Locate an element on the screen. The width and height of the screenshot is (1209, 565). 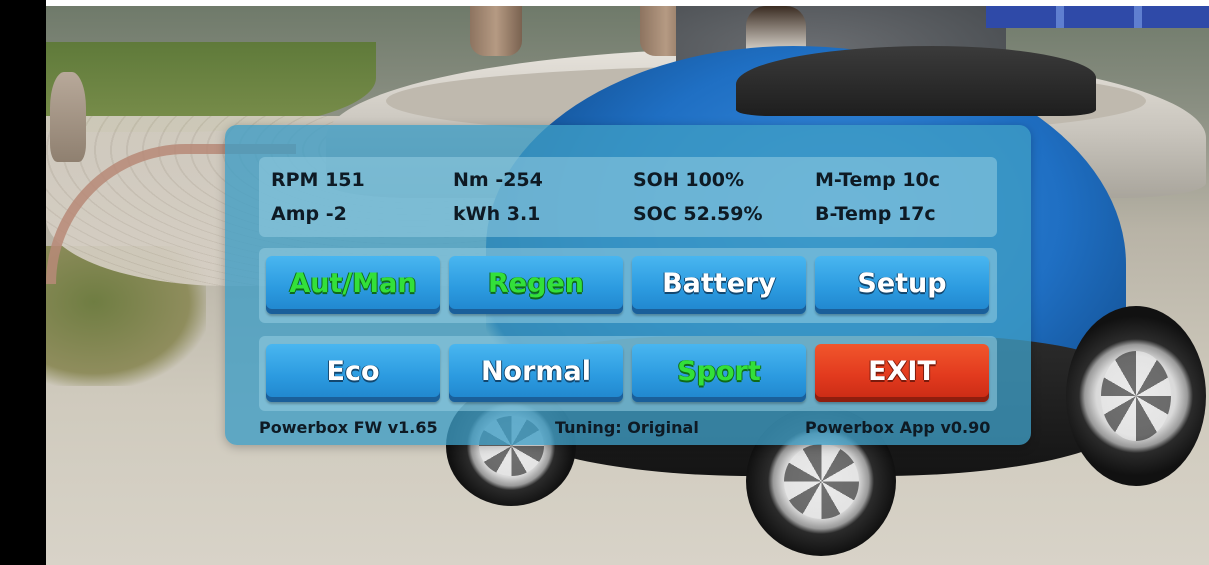
exit-button: EXIT is located at coordinates (902, 373).